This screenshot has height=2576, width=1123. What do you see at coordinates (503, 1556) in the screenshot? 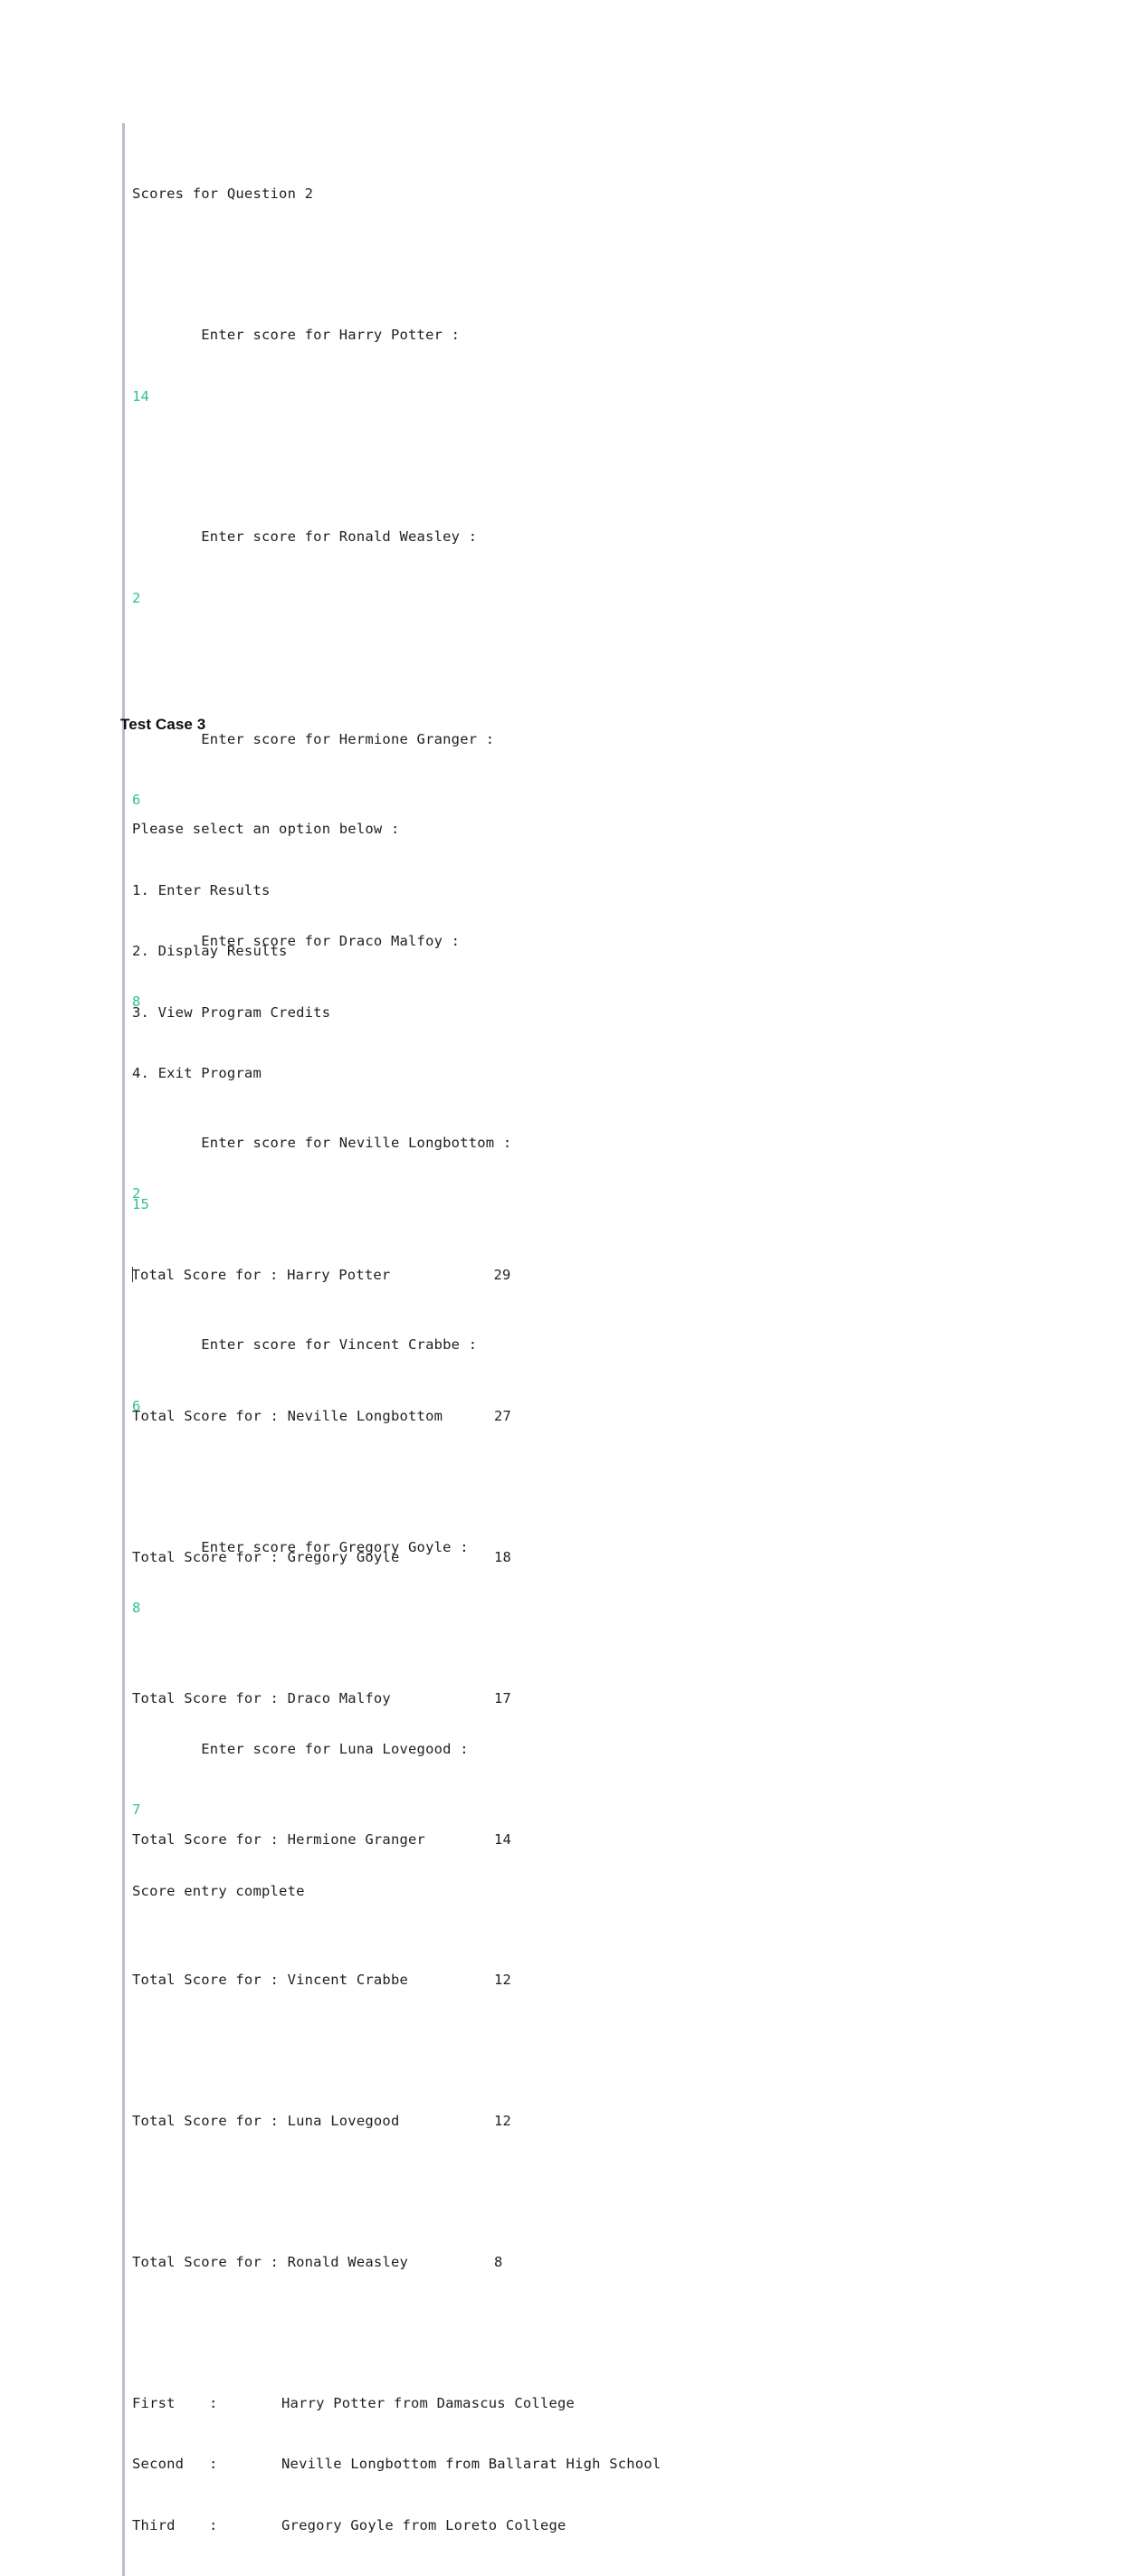
I see `student-score: 18` at bounding box center [503, 1556].